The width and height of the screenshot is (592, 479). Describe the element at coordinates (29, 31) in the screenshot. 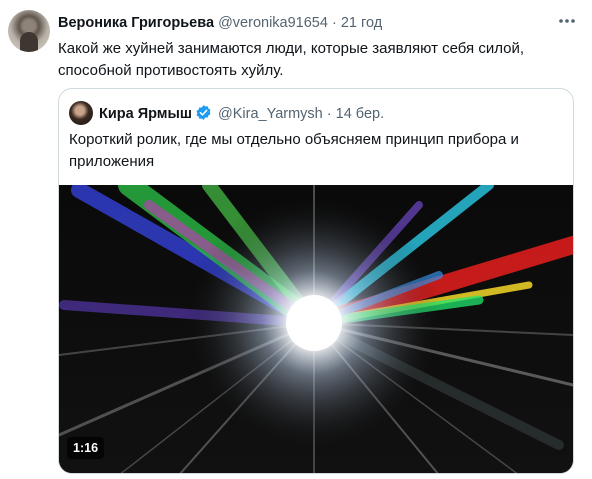

I see `author-avatar` at that location.